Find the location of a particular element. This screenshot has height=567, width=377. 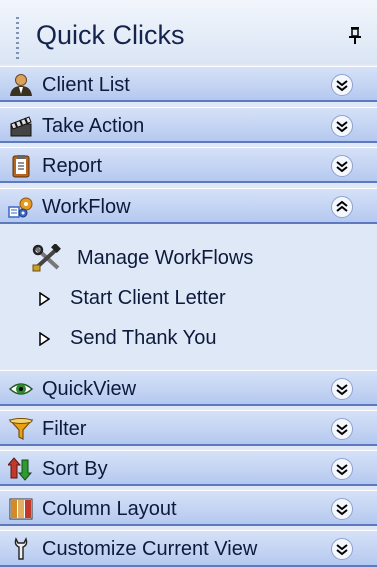

list-item-send-thank-you: Send Thank You is located at coordinates (188, 338).